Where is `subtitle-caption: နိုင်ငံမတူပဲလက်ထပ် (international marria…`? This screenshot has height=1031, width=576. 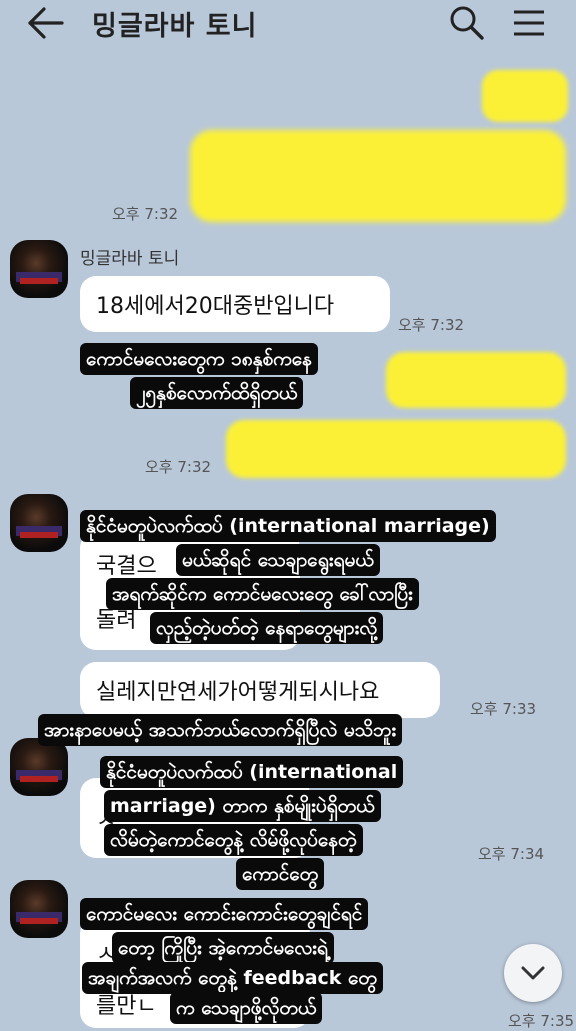
subtitle-caption: နိုင်ငံမတူပဲလက်ထပ် (international marria… is located at coordinates (288, 526).